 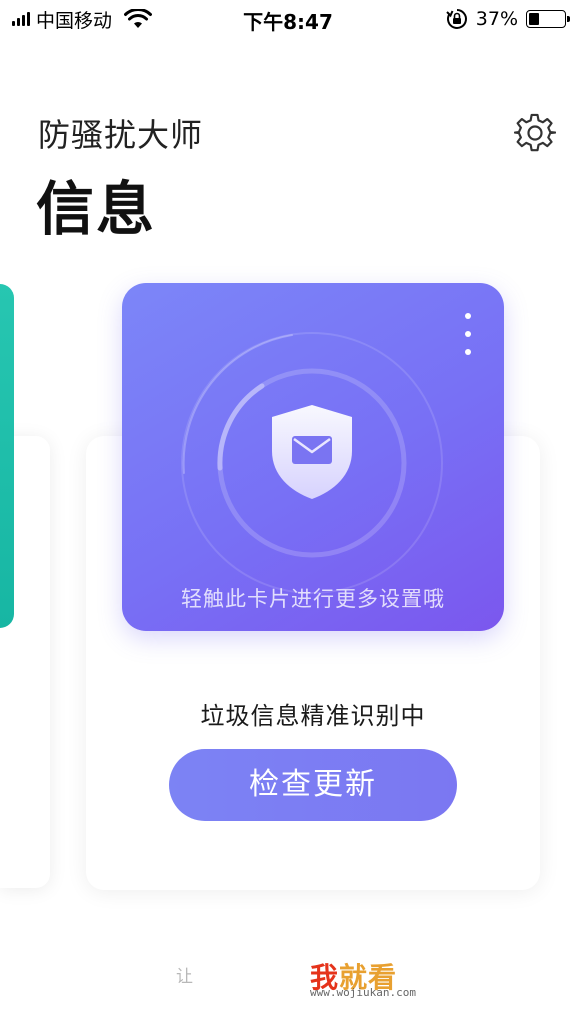 I want to click on page-title: 信息, so click(x=96, y=209).